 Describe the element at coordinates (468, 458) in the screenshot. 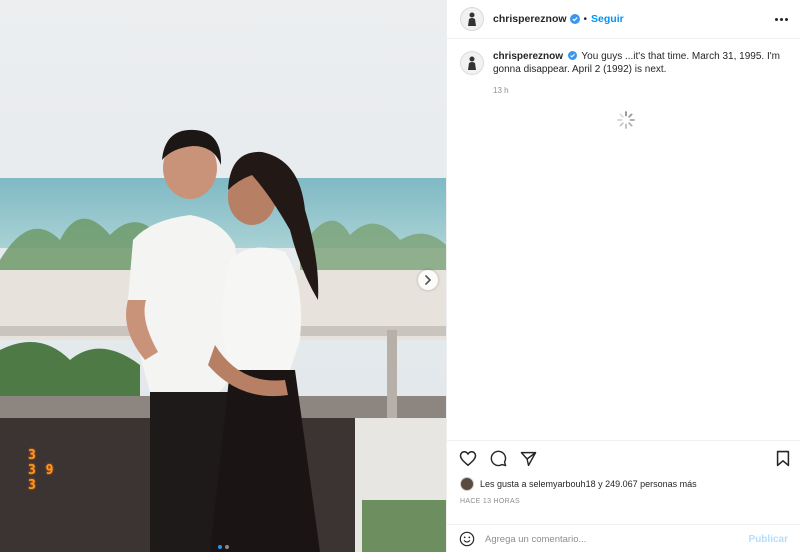

I see `heart-icon` at that location.